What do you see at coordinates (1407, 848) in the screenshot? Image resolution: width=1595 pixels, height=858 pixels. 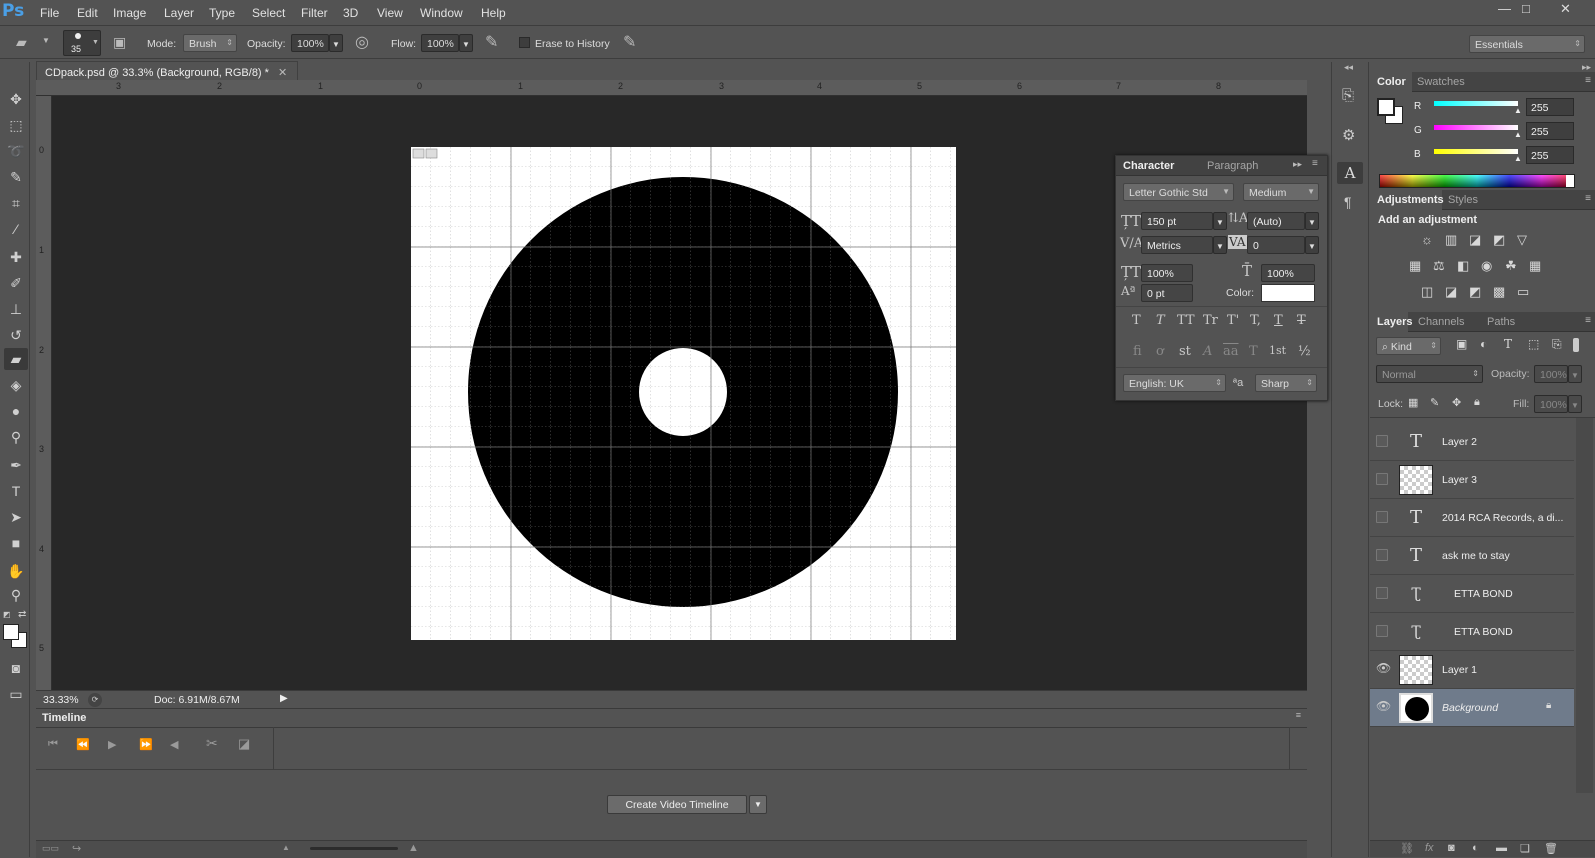 I see `link-layers-icon: ⛓` at bounding box center [1407, 848].